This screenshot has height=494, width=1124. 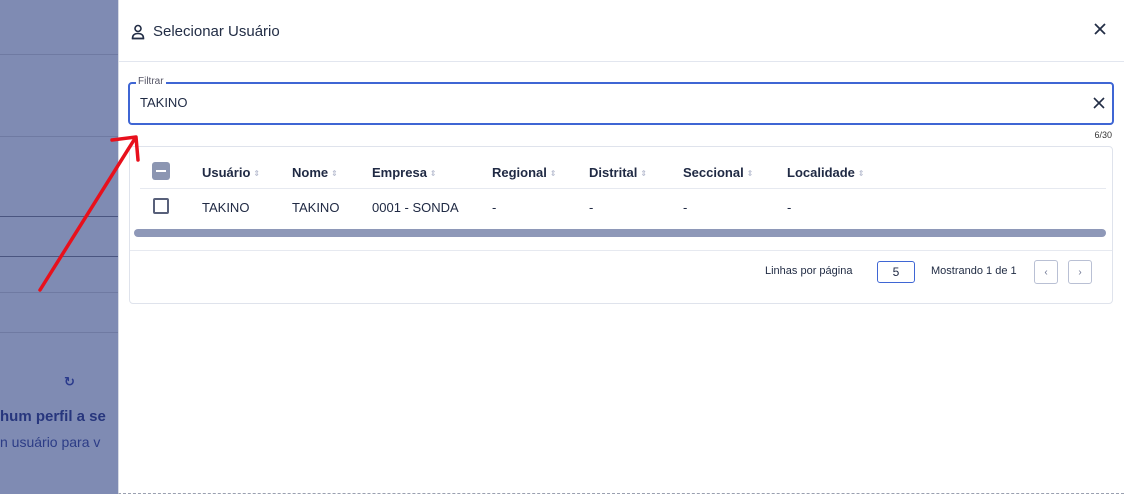 I want to click on column-label: Nome, so click(x=310, y=172).